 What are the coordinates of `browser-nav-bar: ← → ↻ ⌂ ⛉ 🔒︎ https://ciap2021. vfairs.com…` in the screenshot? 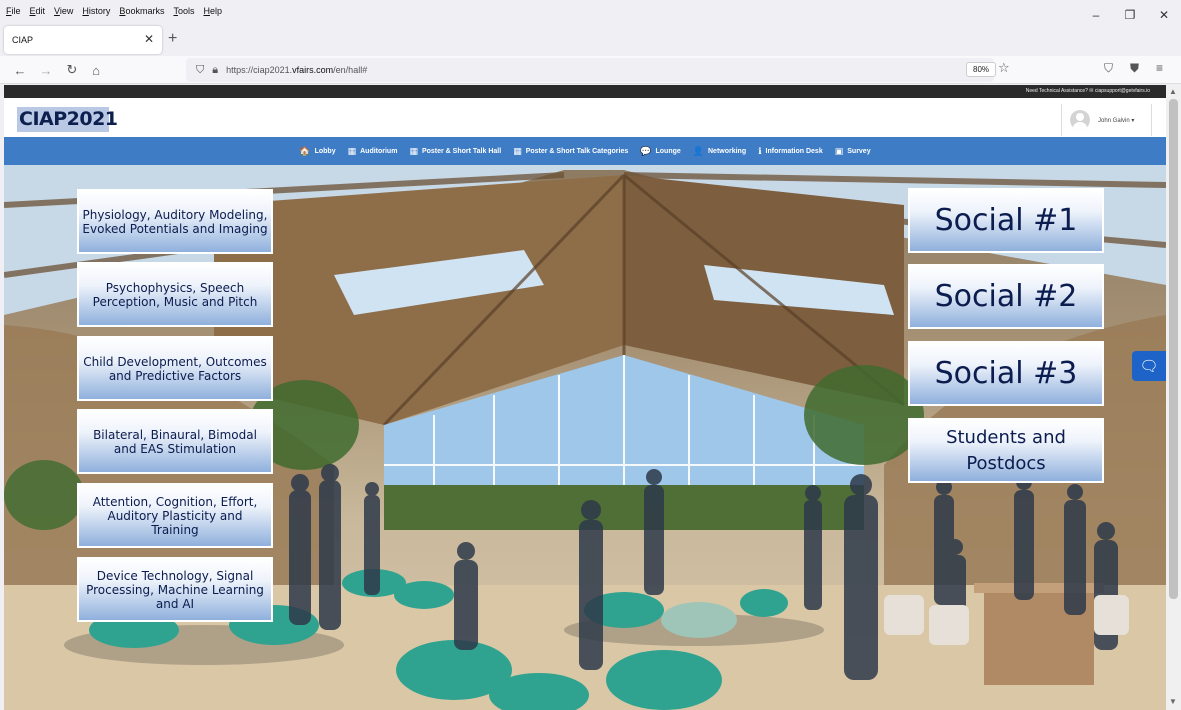 It's located at (590, 70).